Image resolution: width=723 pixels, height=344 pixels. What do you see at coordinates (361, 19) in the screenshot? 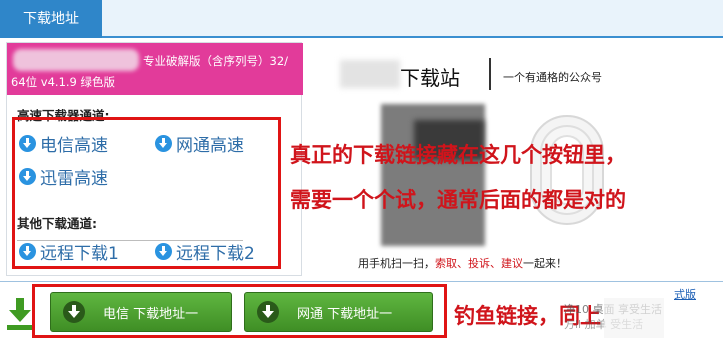
I see `tab-bar: 下载地址` at bounding box center [361, 19].